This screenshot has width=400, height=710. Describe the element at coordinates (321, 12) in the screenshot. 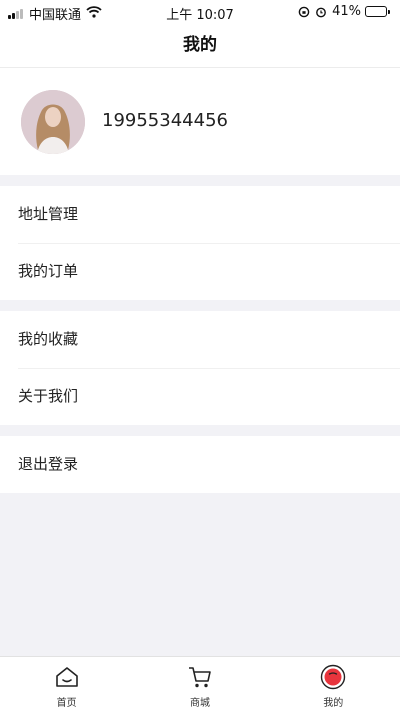

I see `alarm-icon` at that location.